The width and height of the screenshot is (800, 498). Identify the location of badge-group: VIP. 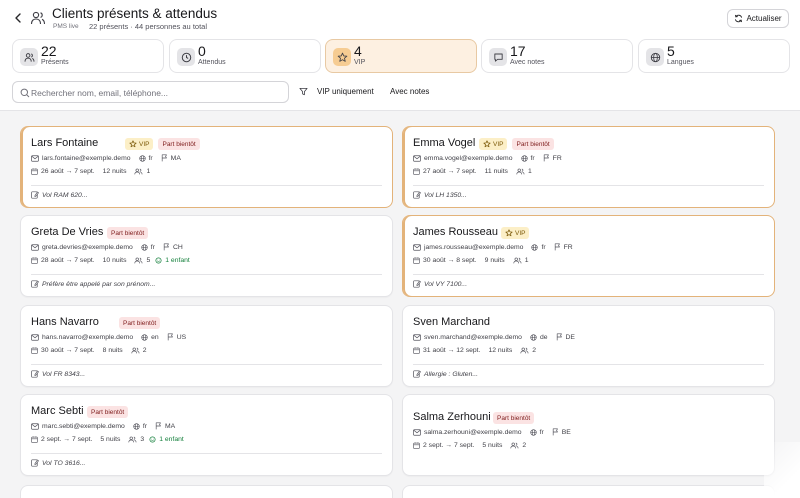
(515, 233).